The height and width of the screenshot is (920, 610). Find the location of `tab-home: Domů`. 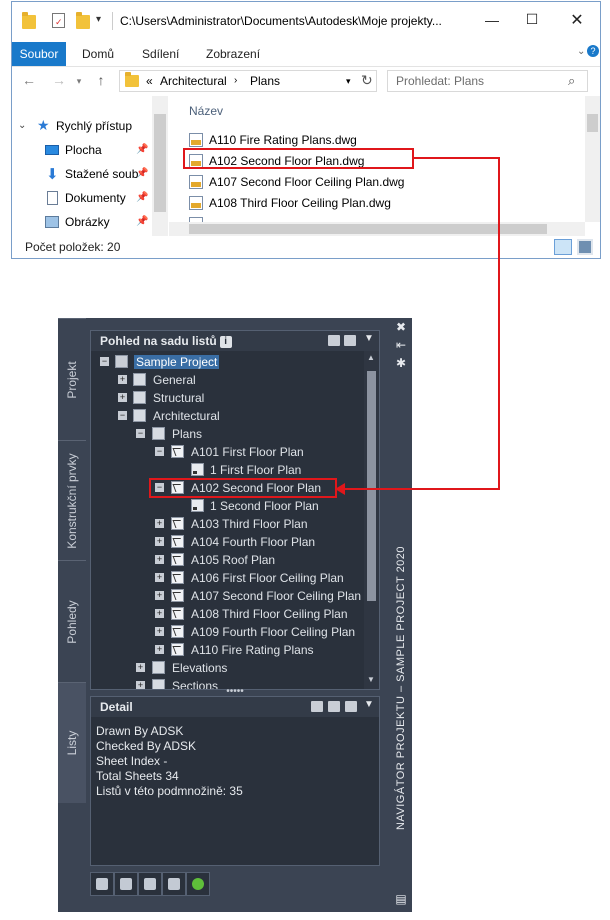

tab-home: Domů is located at coordinates (98, 54).